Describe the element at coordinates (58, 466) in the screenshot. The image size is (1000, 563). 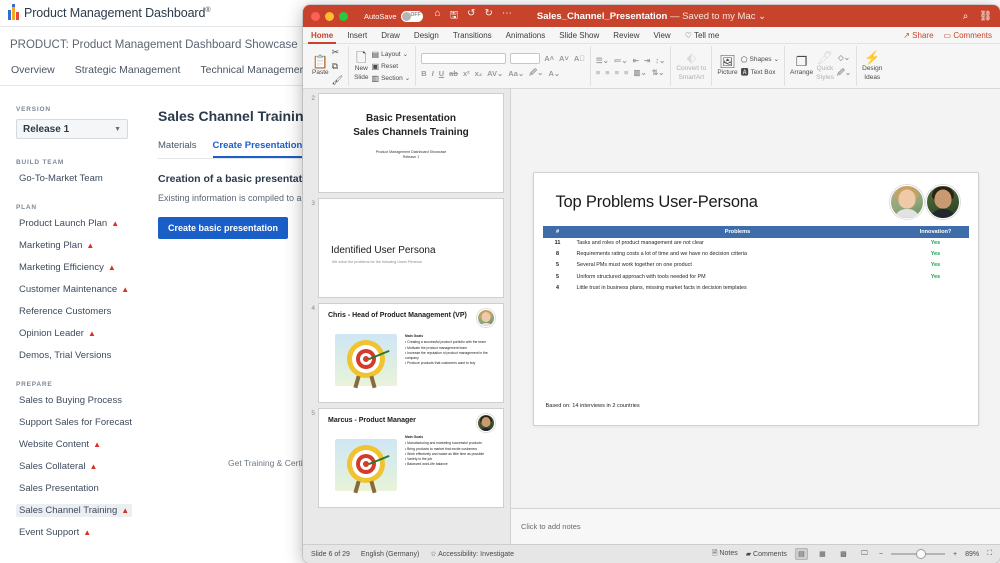
I see `sidebar-item-sales-collateral: Sales Collateral ▲` at that location.